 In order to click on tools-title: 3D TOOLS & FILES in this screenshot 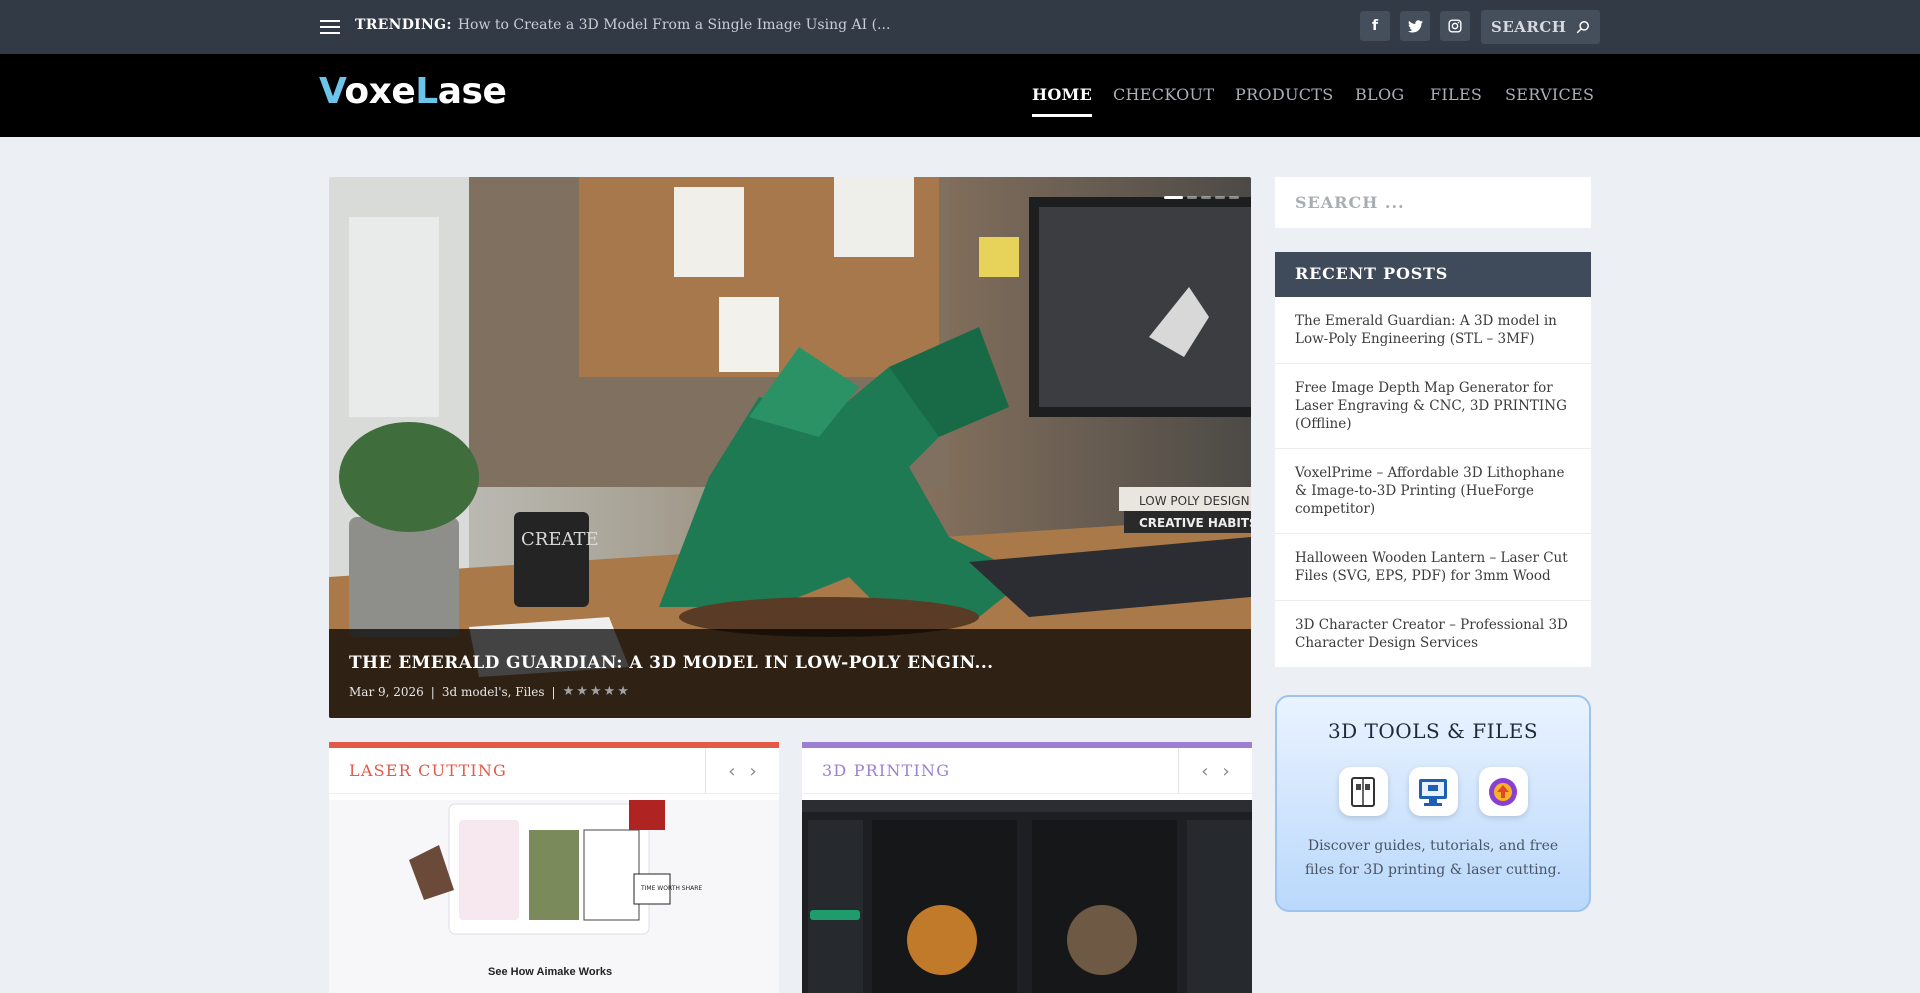, I will do `click(1433, 731)`.